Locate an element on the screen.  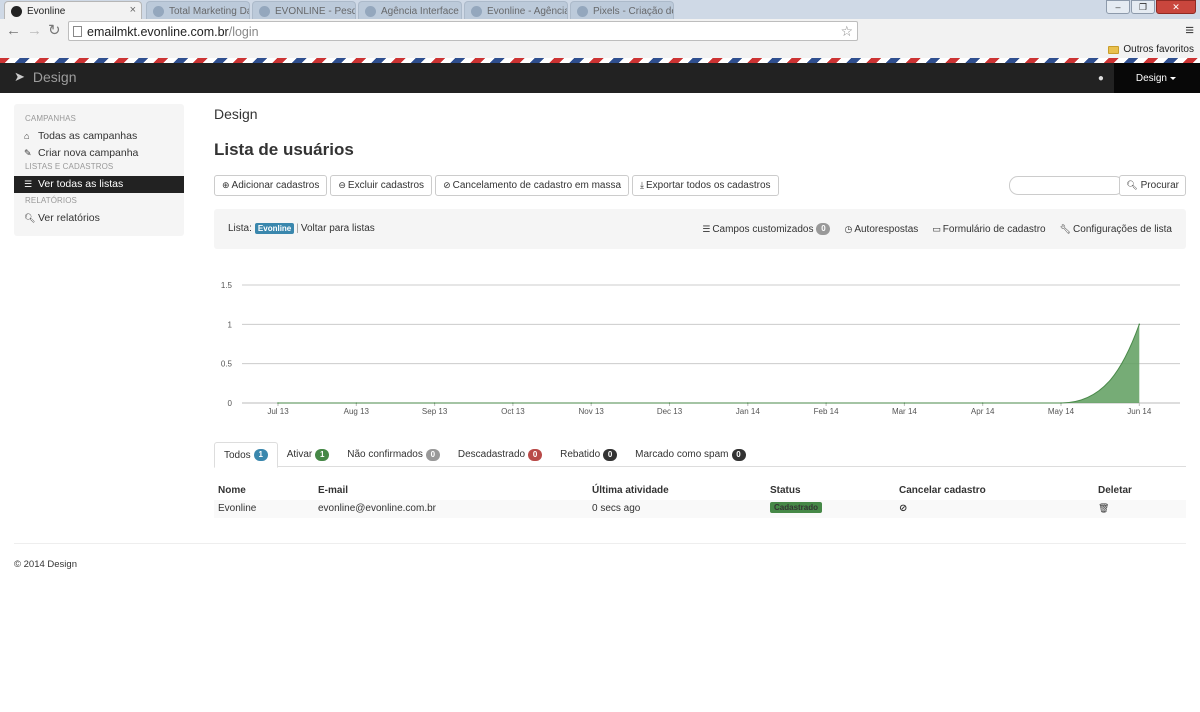
tab-bounced: Rebatido 0 is located at coordinates (588, 454).